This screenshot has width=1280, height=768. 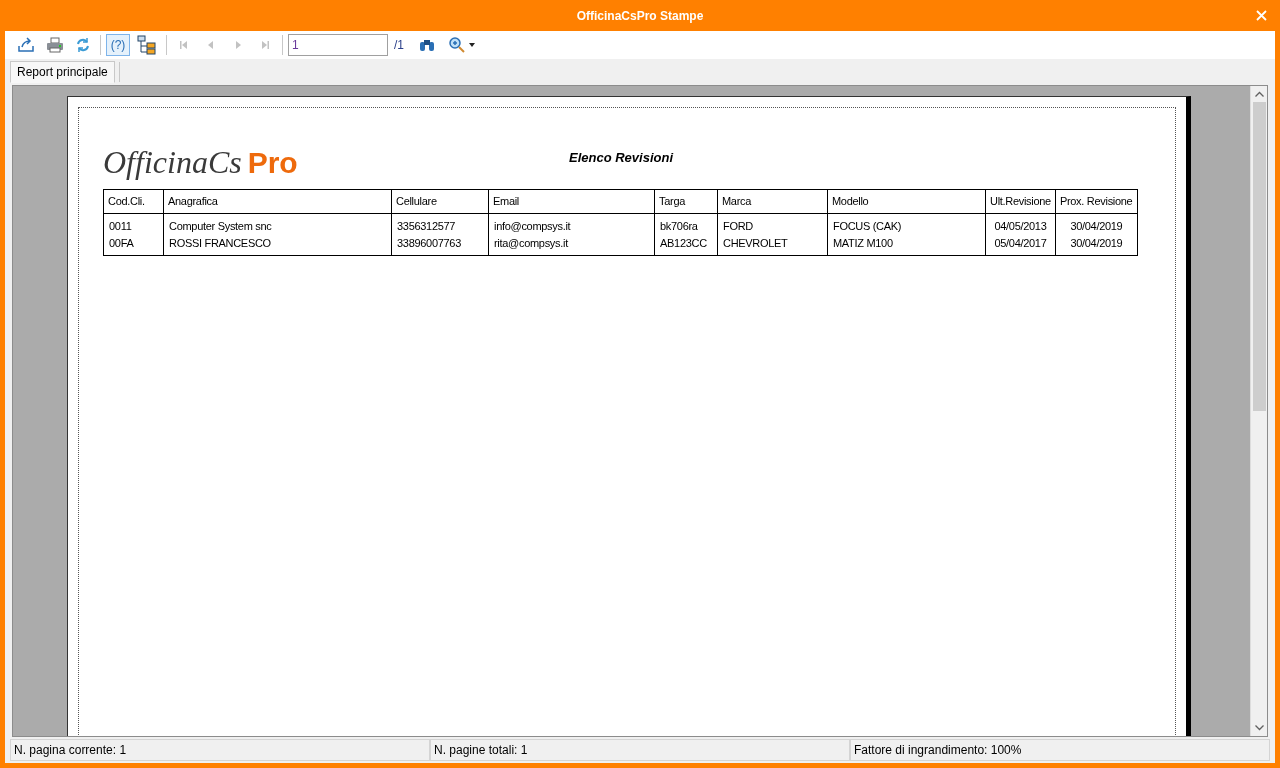 I want to click on column-header: Marca, so click(x=772, y=201).